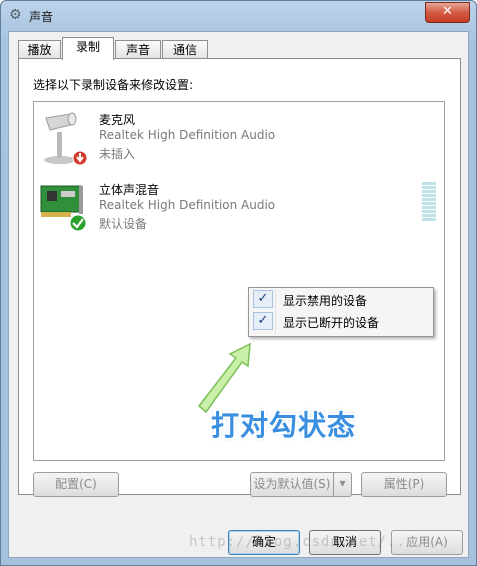 Image resolution: width=477 pixels, height=566 pixels. I want to click on device-name: 立体声混音, so click(129, 190).